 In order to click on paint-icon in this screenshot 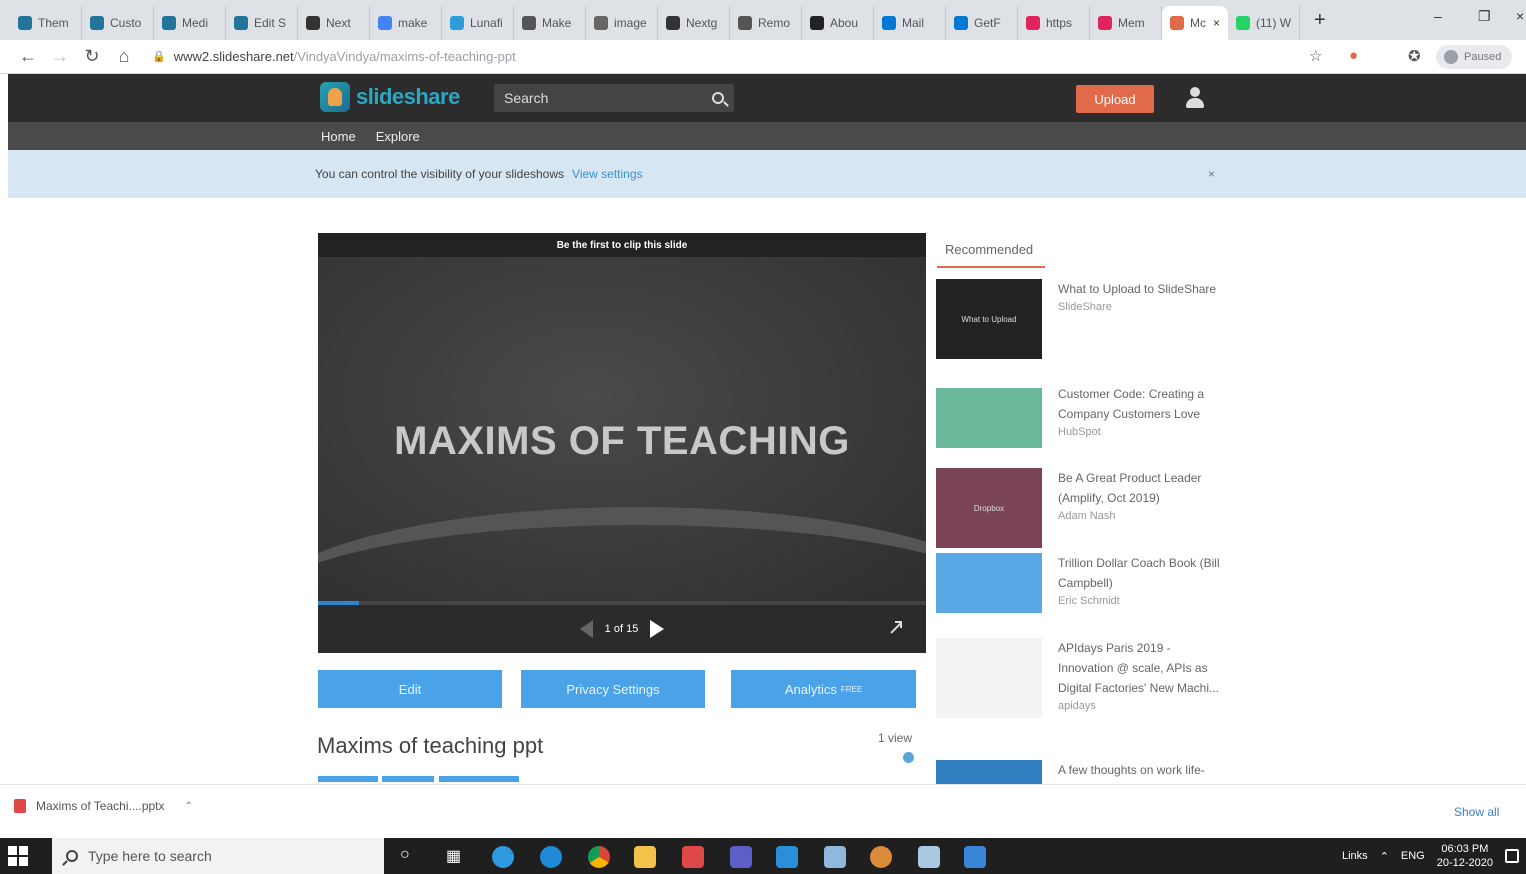, I will do `click(881, 857)`.